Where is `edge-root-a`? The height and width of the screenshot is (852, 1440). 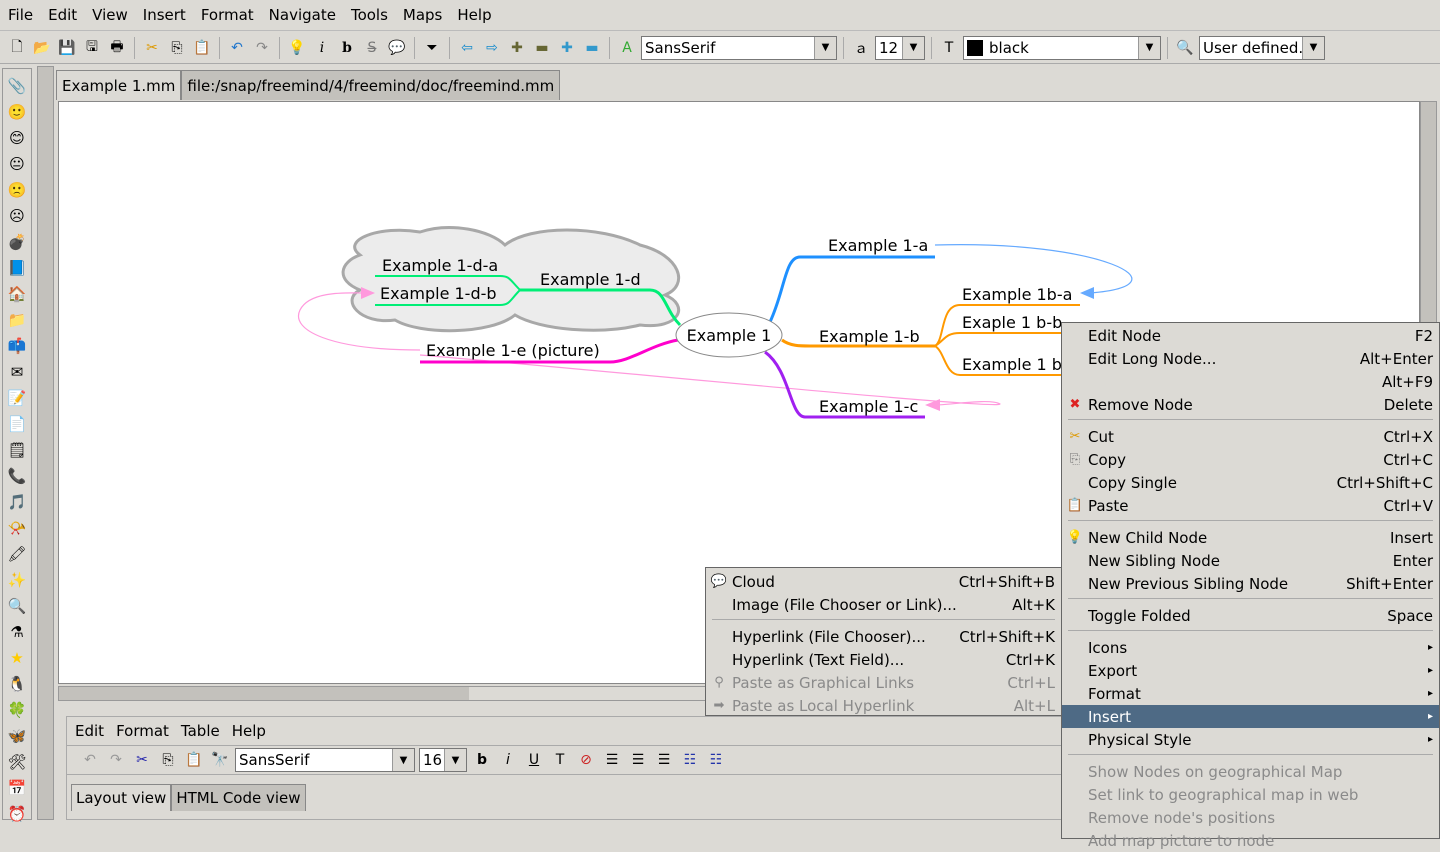 edge-root-a is located at coordinates (851, 289).